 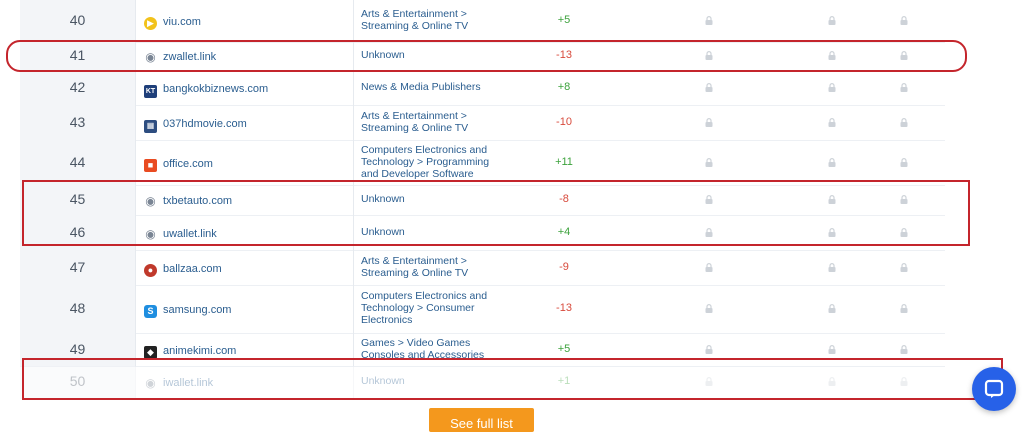 I want to click on table-row: 41 ◉ zwallet.link Unknown -13, so click(x=482, y=56).